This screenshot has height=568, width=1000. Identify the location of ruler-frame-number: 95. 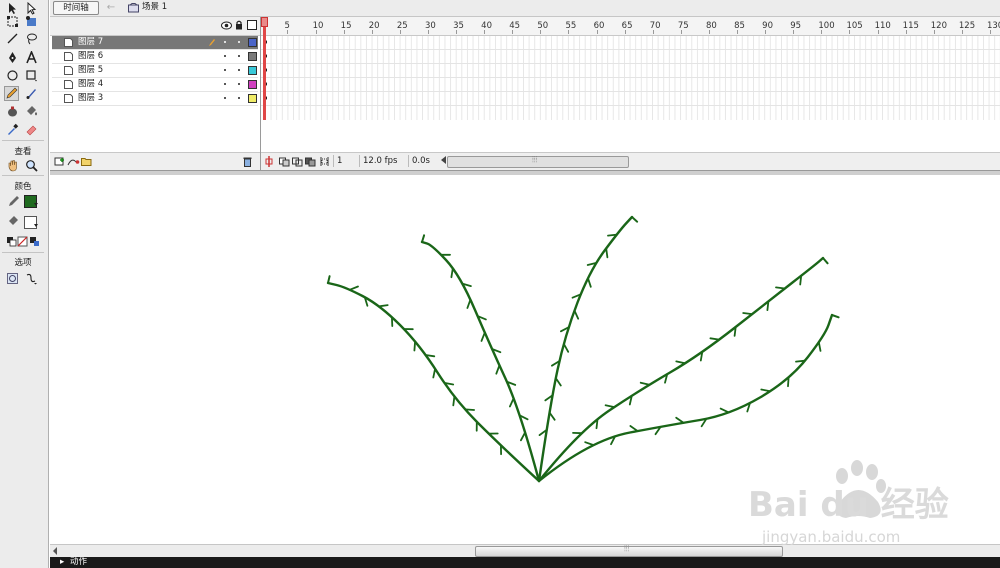
(796, 26).